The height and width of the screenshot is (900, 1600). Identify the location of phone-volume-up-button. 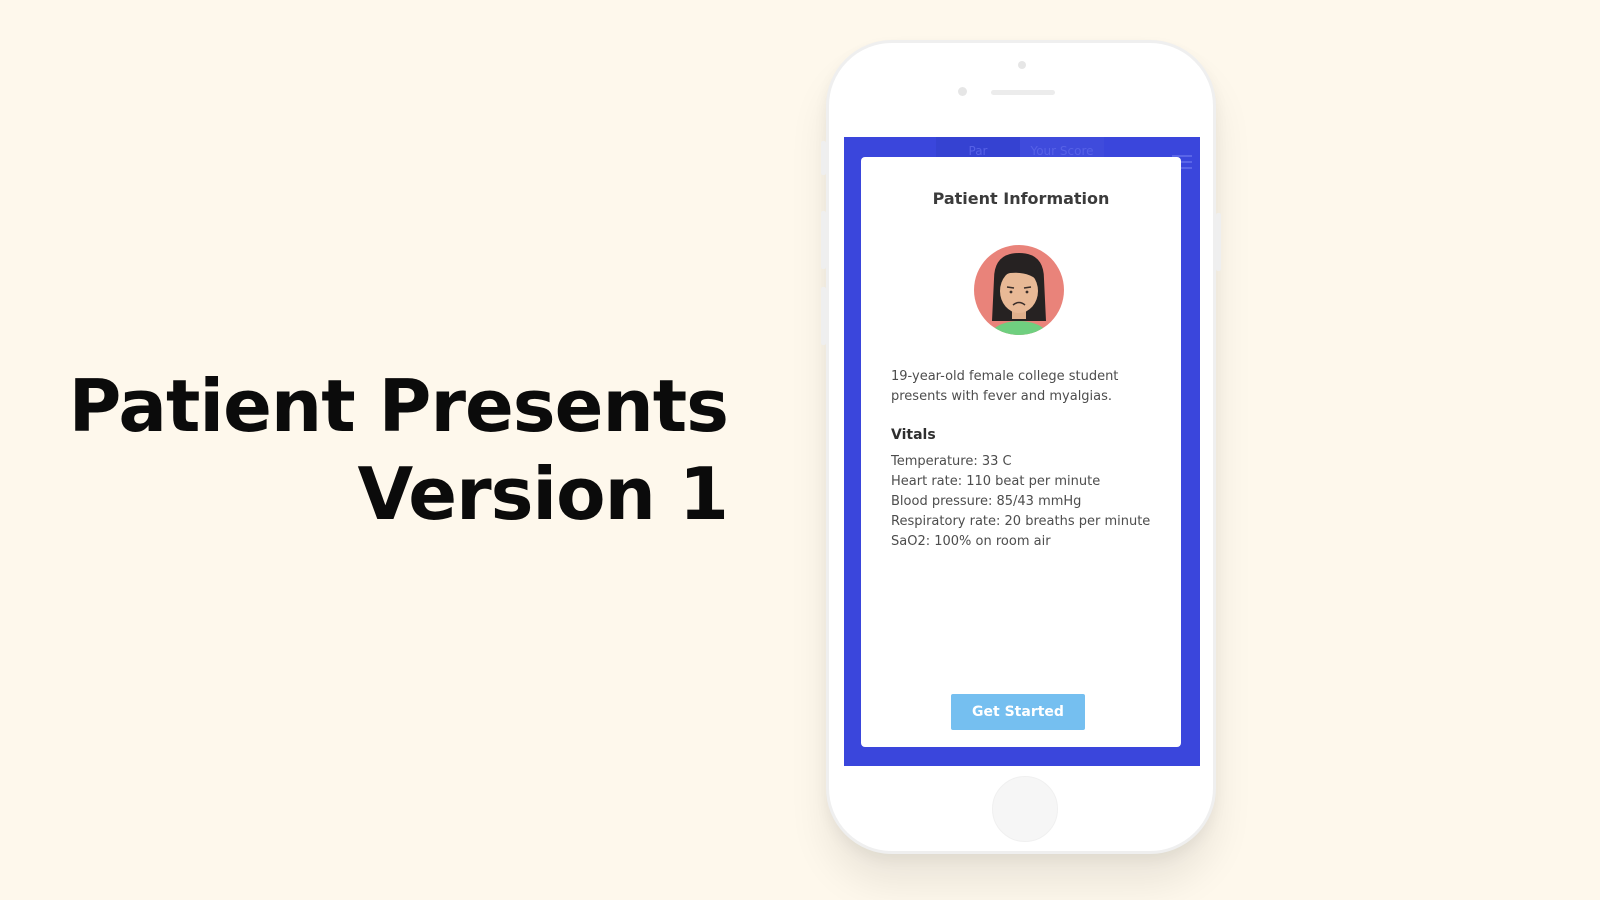
(823, 240).